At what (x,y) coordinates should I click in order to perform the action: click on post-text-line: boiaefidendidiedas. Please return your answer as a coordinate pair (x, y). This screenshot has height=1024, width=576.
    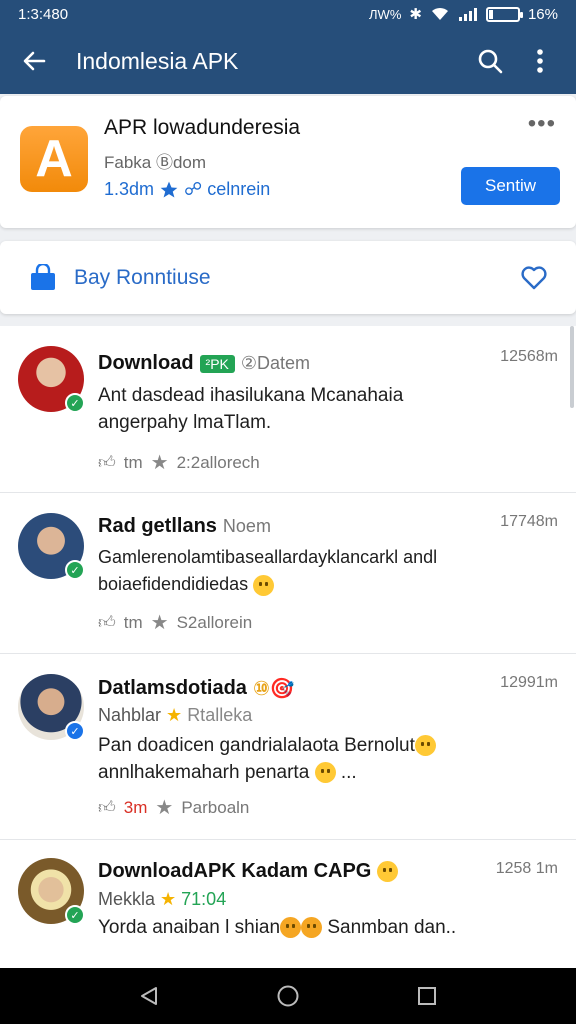
    Looking at the image, I should click on (331, 584).